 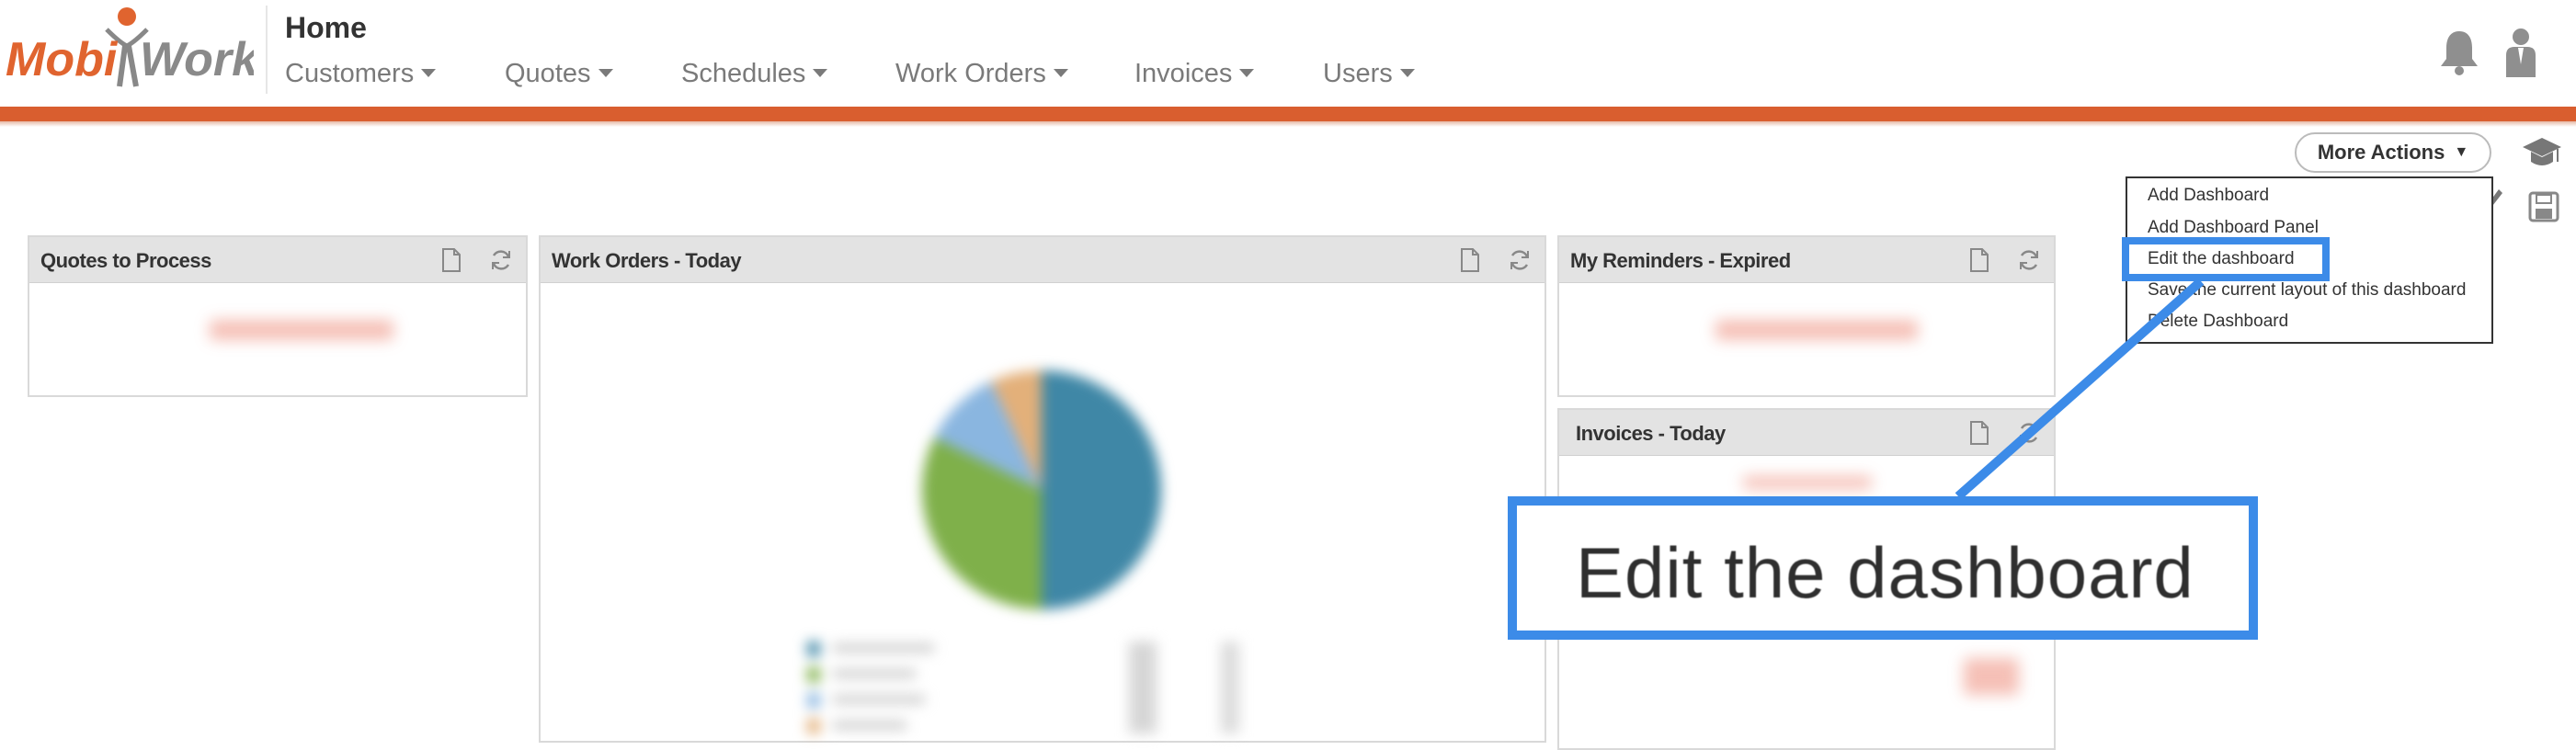 I want to click on nav-item-invoices: Invoices, so click(x=1194, y=77).